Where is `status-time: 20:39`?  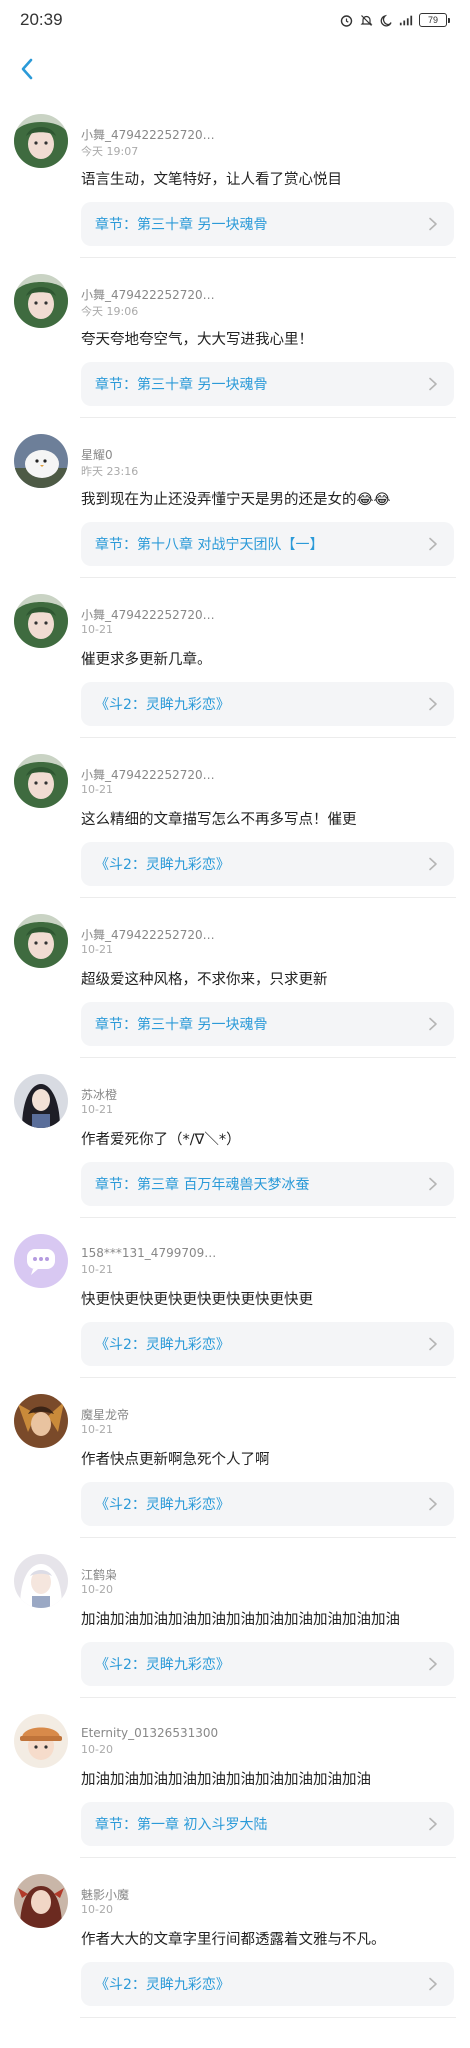
status-time: 20:39 is located at coordinates (41, 19).